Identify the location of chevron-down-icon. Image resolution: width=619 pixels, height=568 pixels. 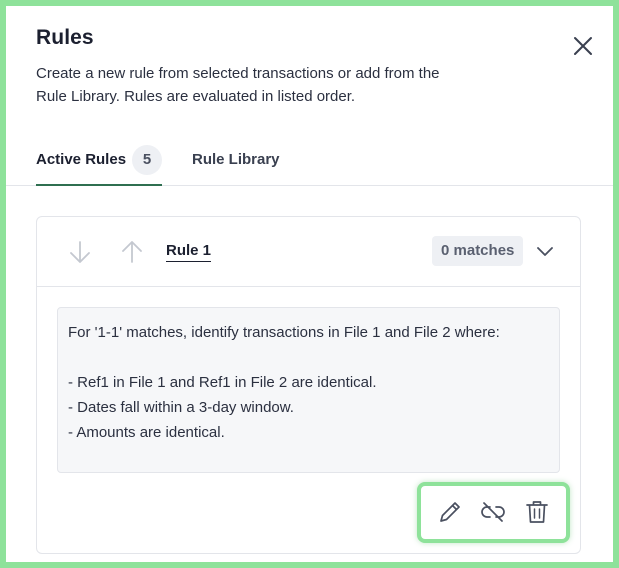
(545, 251).